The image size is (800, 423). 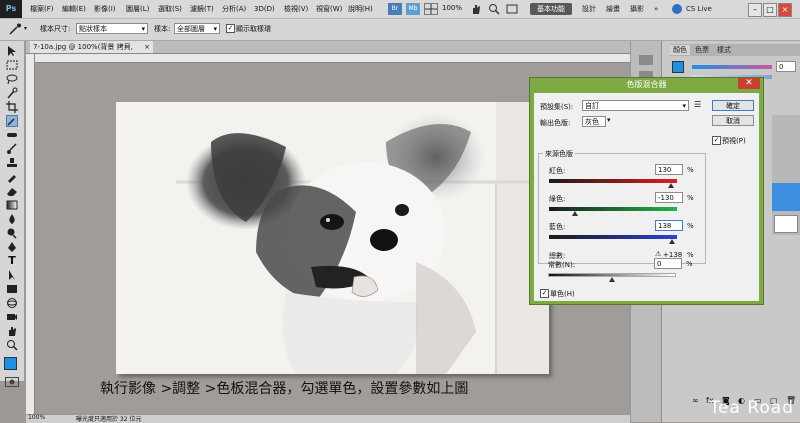 What do you see at coordinates (672, 241) in the screenshot?
I see `blue-slider-thumb` at bounding box center [672, 241].